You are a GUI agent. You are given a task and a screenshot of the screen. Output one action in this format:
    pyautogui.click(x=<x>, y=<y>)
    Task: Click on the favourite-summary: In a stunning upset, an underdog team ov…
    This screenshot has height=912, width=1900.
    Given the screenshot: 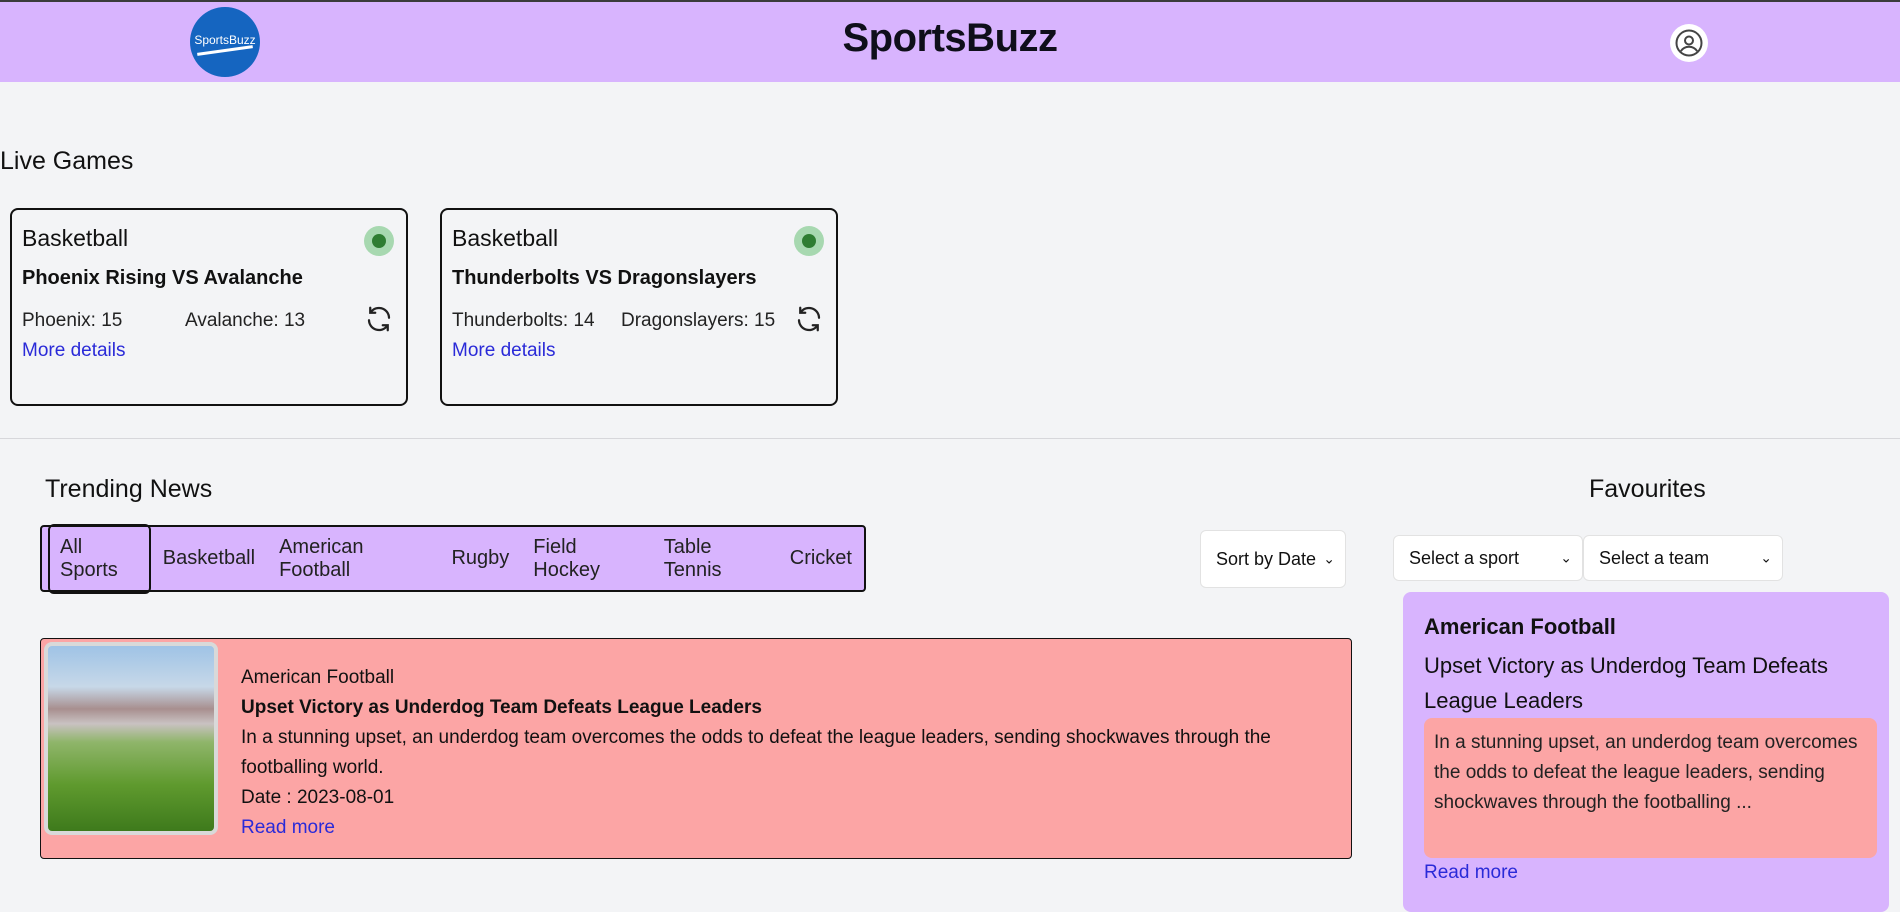 What is the action you would take?
    pyautogui.click(x=1650, y=788)
    